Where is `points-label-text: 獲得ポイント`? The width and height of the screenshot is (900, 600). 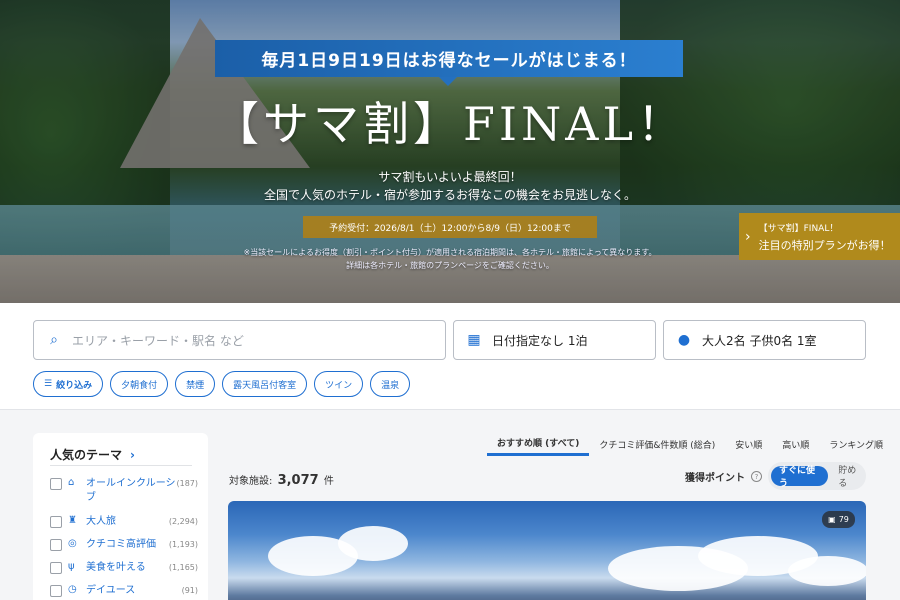
points-label-text: 獲得ポイント is located at coordinates (715, 478).